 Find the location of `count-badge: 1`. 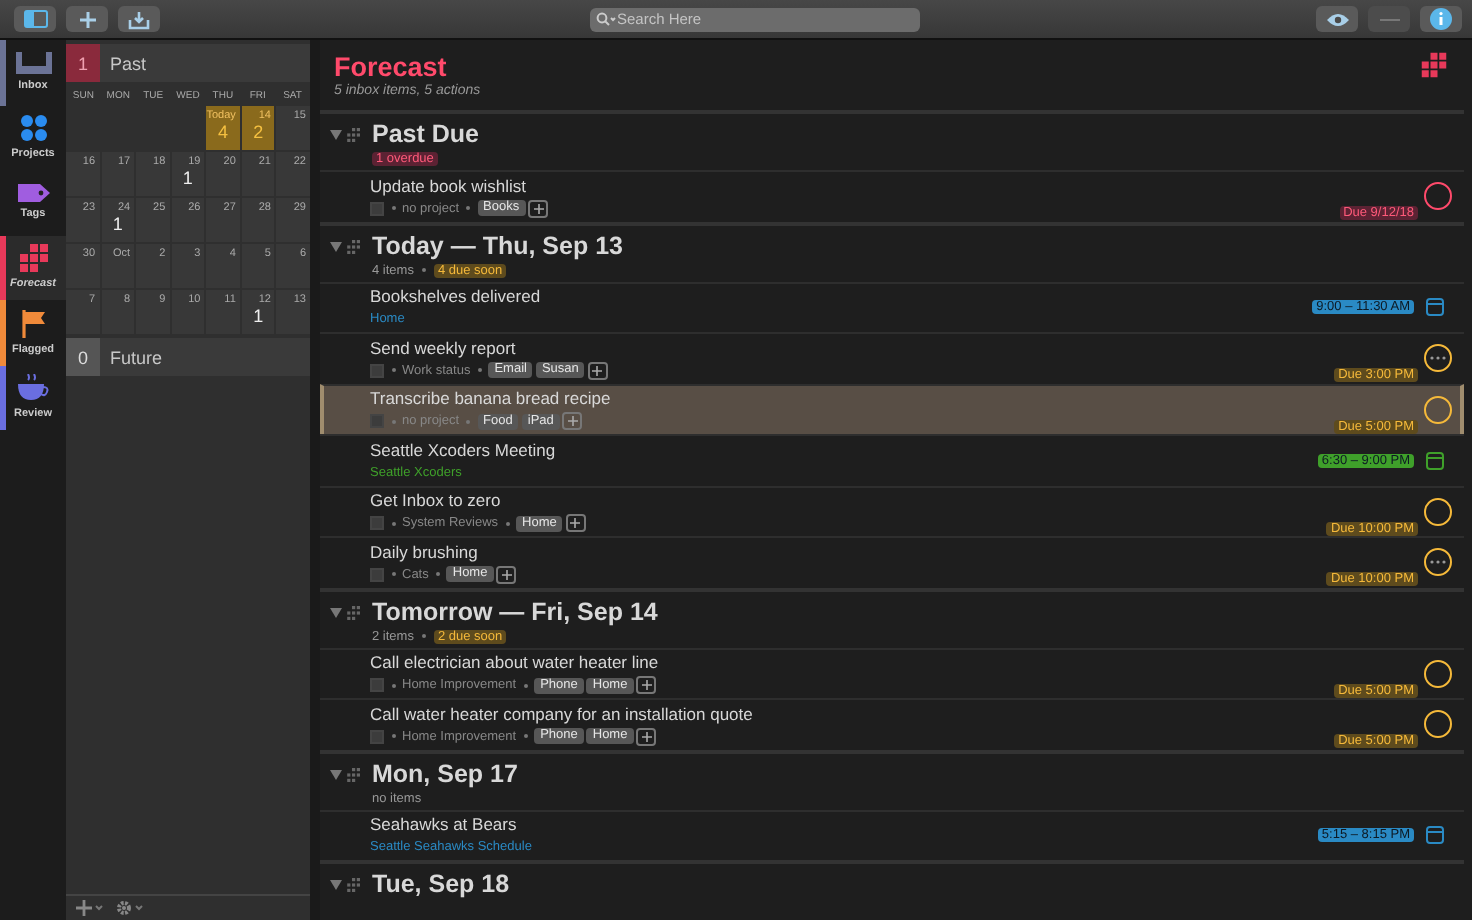

count-badge: 1 is located at coordinates (83, 63).